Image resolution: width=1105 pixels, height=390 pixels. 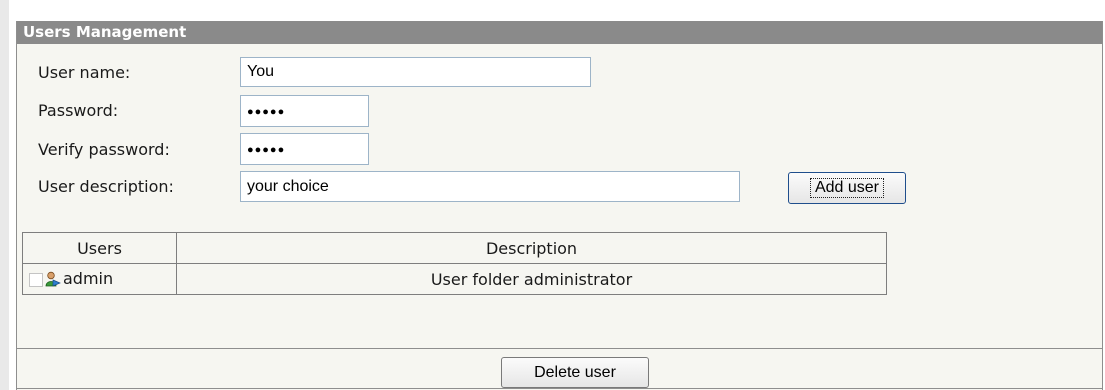 I want to click on user-select-checkbox, so click(x=36, y=279).